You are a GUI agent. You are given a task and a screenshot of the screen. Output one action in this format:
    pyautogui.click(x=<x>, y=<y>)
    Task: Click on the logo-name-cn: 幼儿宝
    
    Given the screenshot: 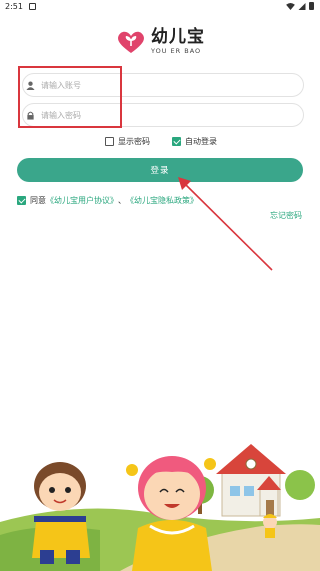 What is the action you would take?
    pyautogui.click(x=178, y=37)
    